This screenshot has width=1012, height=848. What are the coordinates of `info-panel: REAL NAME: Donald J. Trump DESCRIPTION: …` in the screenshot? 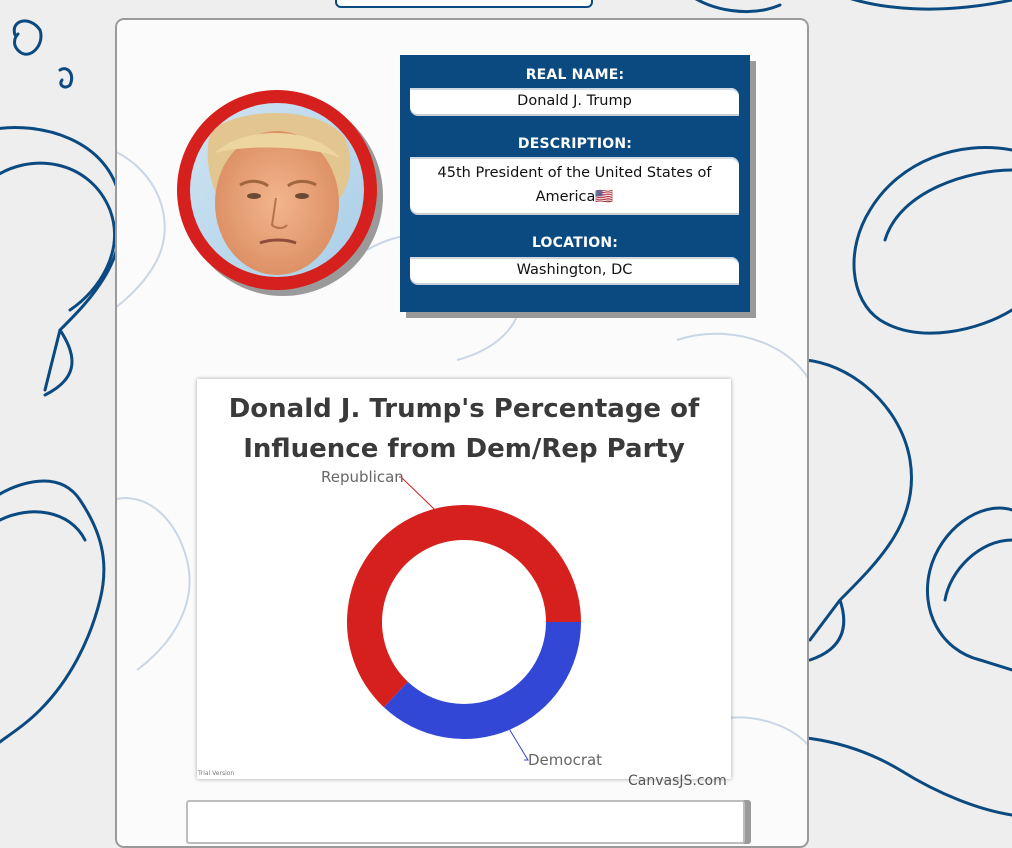 It's located at (575, 183).